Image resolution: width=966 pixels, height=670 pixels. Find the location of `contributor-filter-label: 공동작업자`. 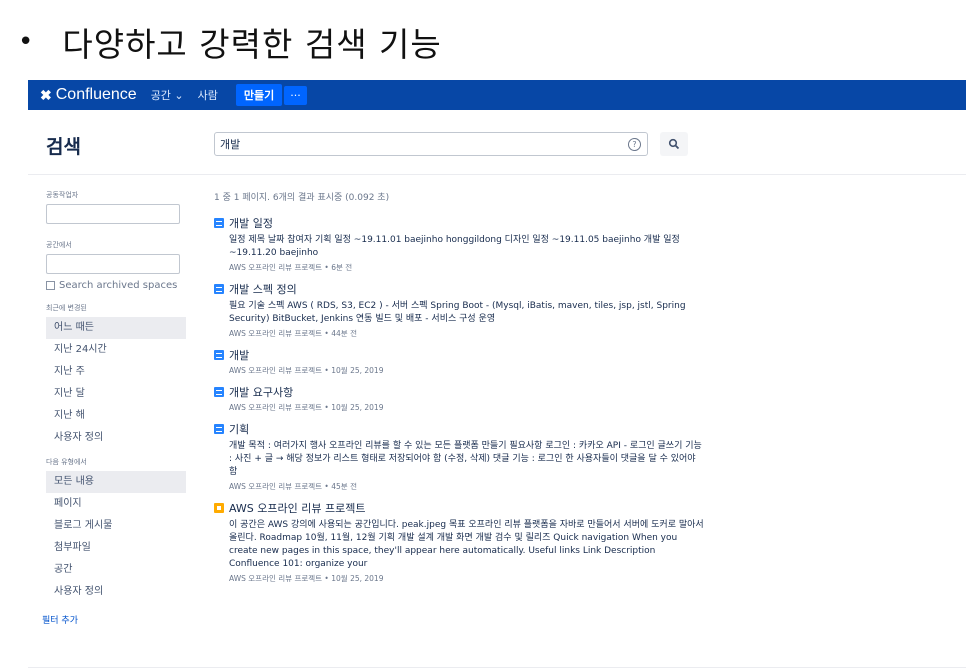

contributor-filter-label: 공동작업자 is located at coordinates (62, 195).